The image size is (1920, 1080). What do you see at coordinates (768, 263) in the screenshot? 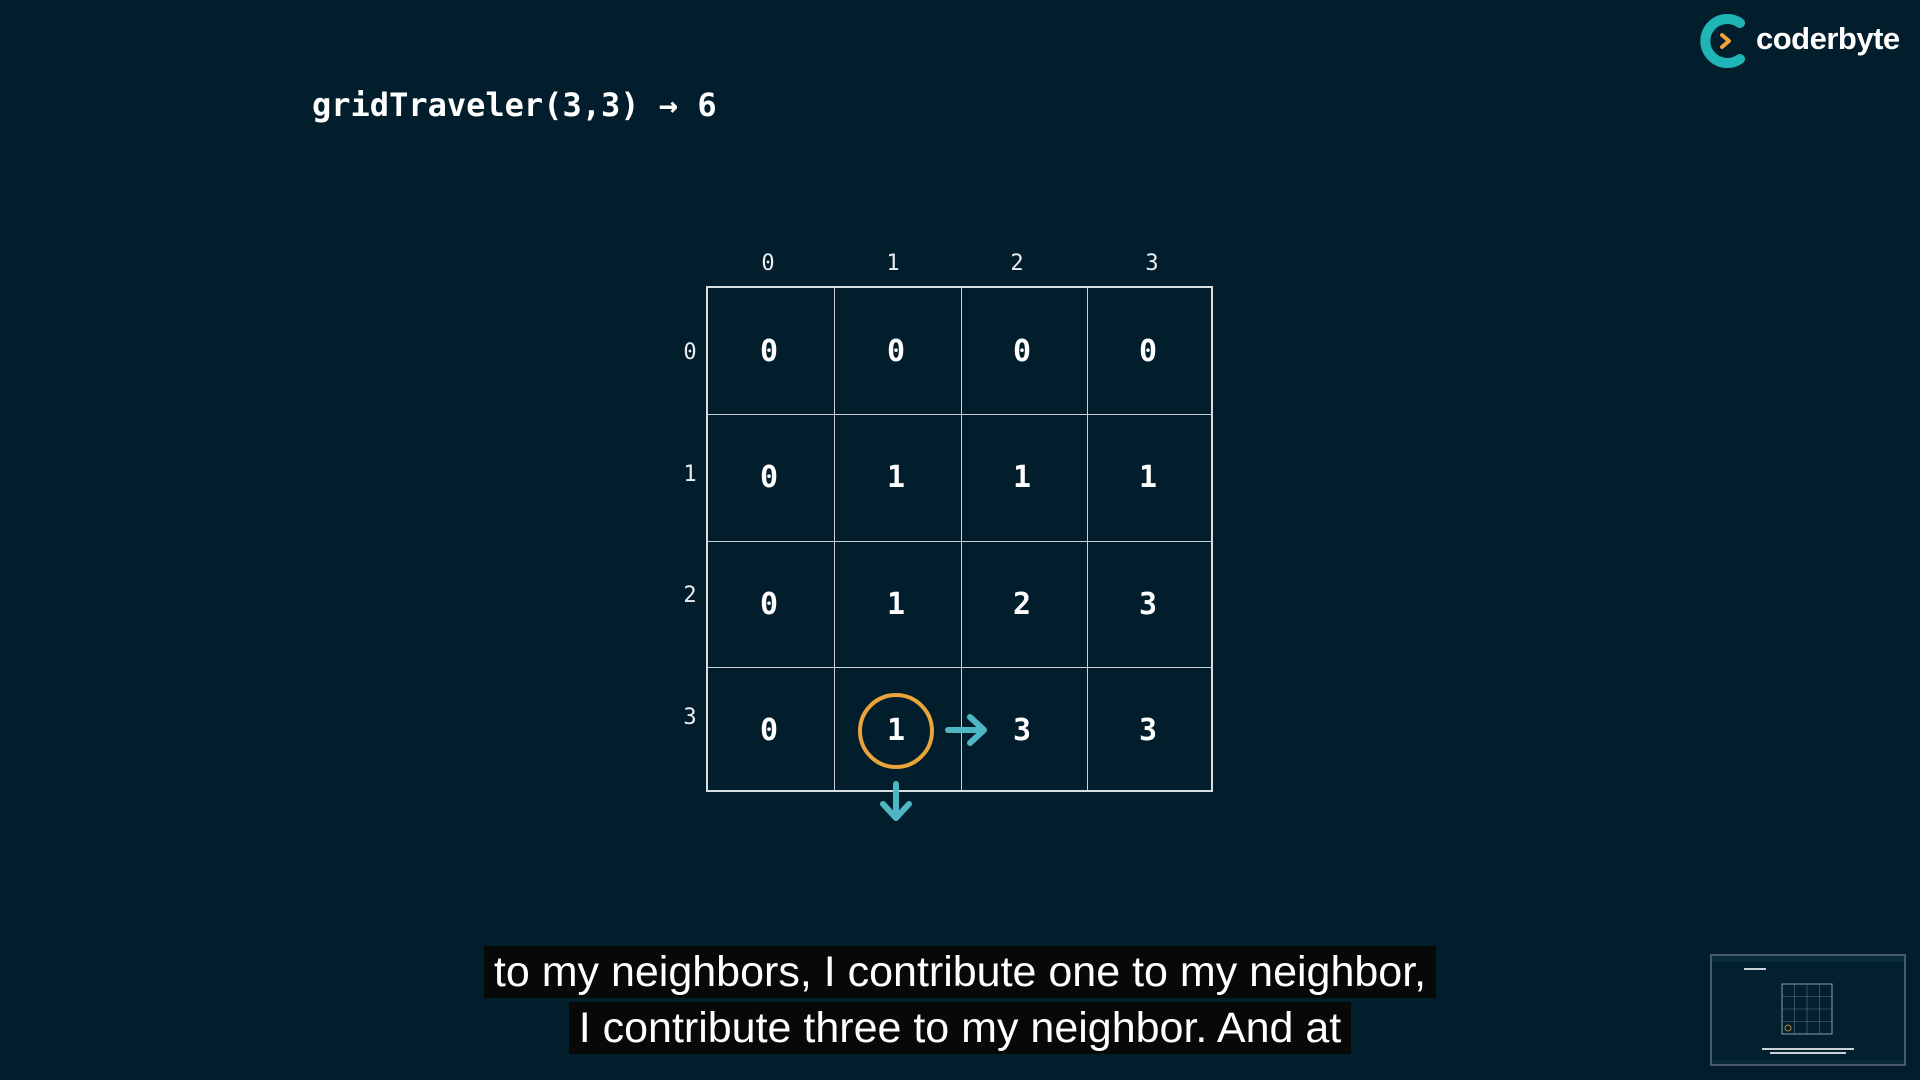
I see `column-label-0: 0` at bounding box center [768, 263].